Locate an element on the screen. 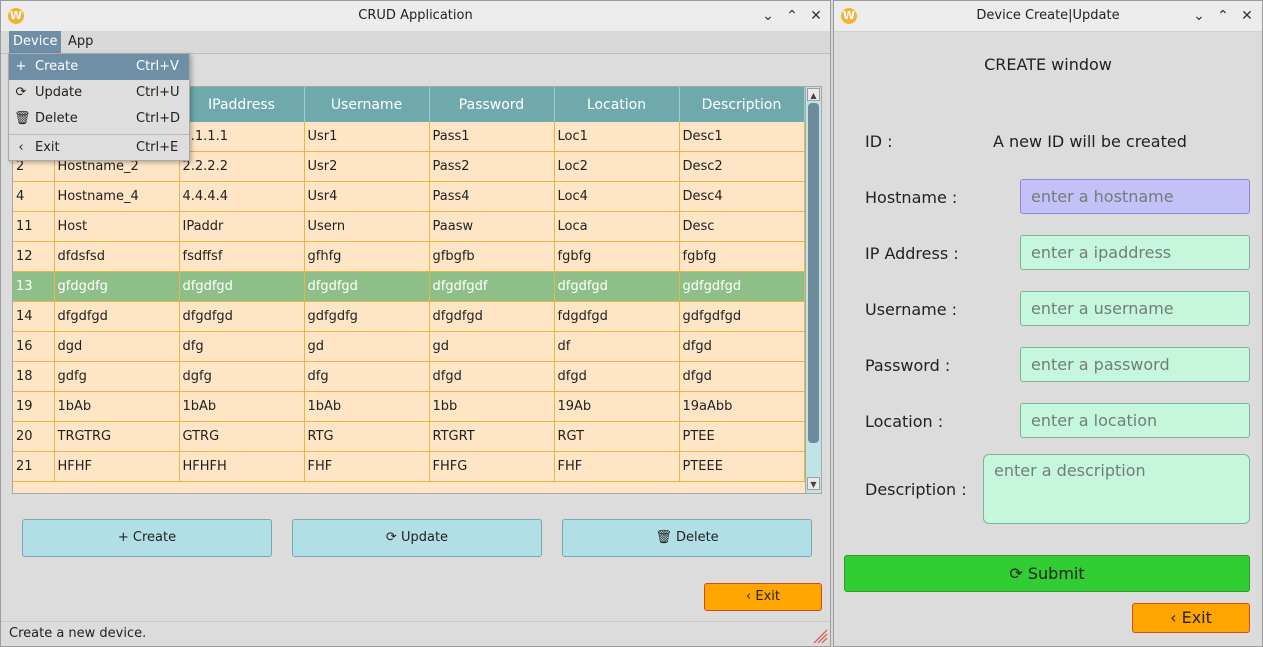  table-cell: dfgdfgdf is located at coordinates (492, 286).